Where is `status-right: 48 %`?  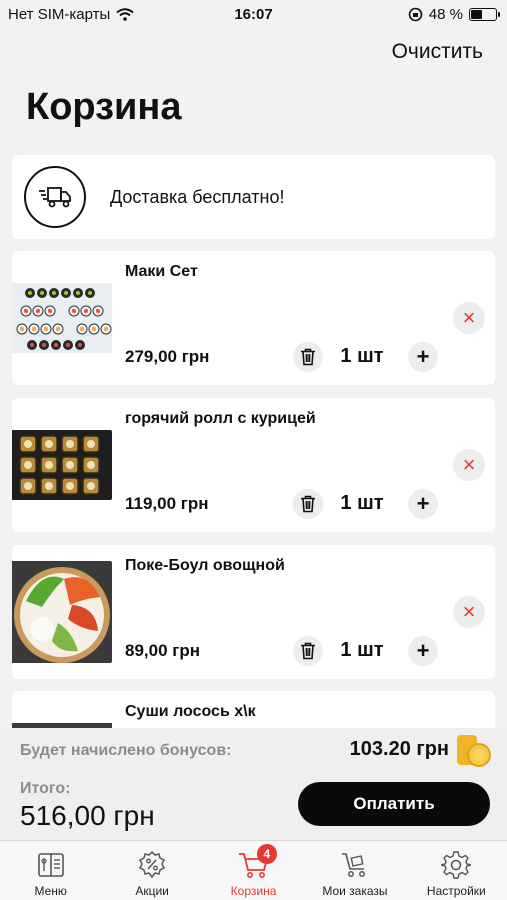 status-right: 48 % is located at coordinates (454, 14).